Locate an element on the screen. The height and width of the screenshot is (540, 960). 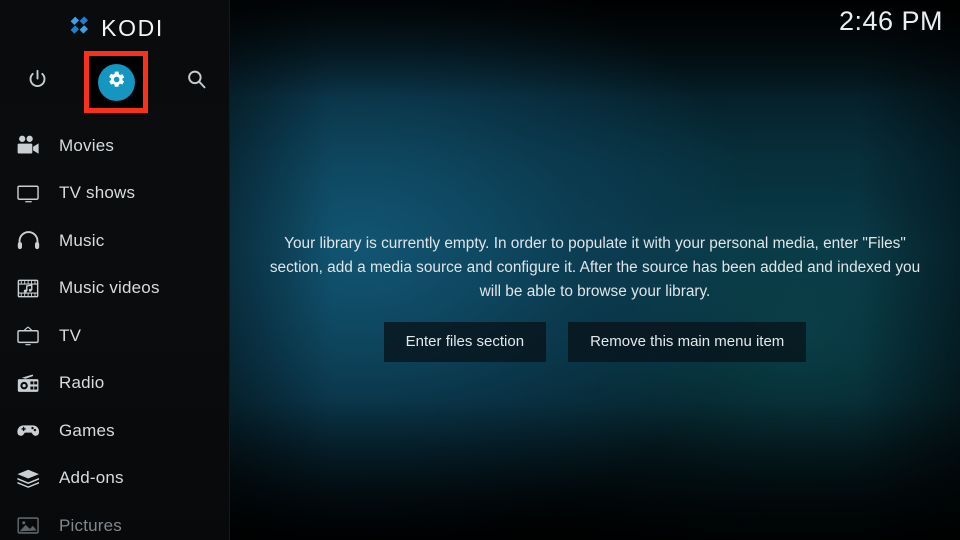
sidebar-item-tv-shows: TV shows is located at coordinates (115, 194).